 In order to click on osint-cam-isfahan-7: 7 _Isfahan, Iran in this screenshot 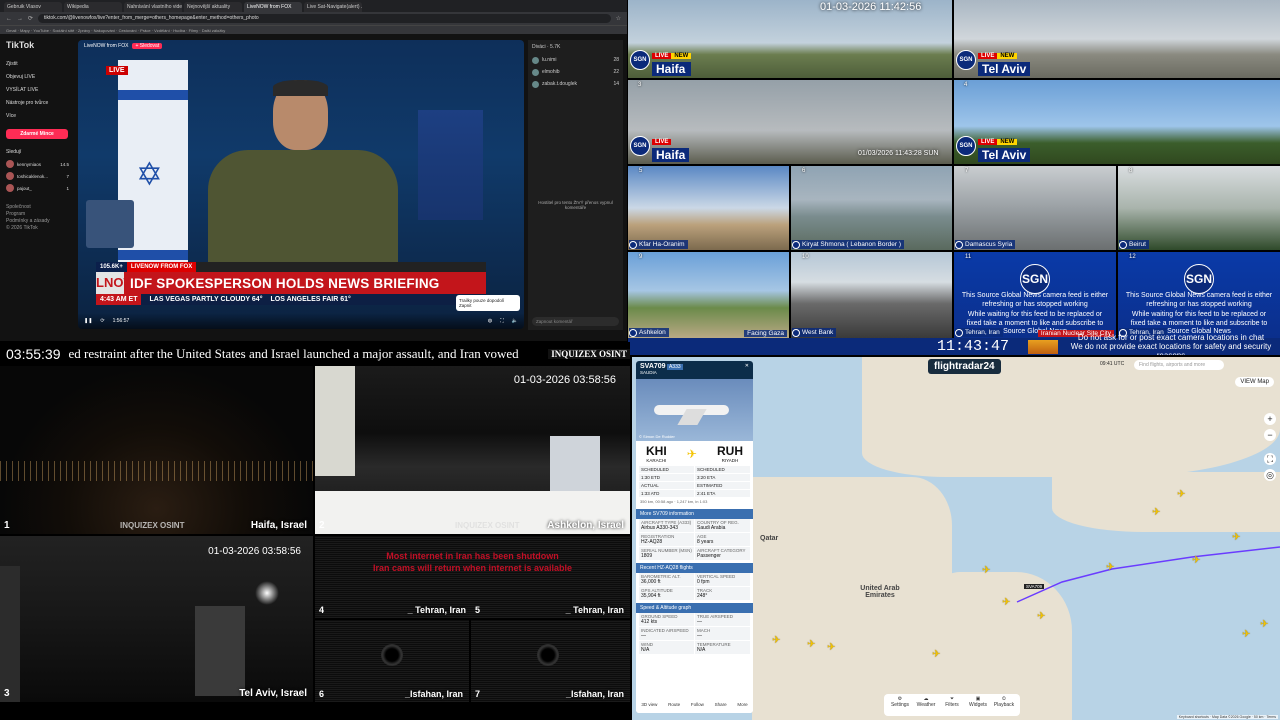, I will do `click(550, 661)`.